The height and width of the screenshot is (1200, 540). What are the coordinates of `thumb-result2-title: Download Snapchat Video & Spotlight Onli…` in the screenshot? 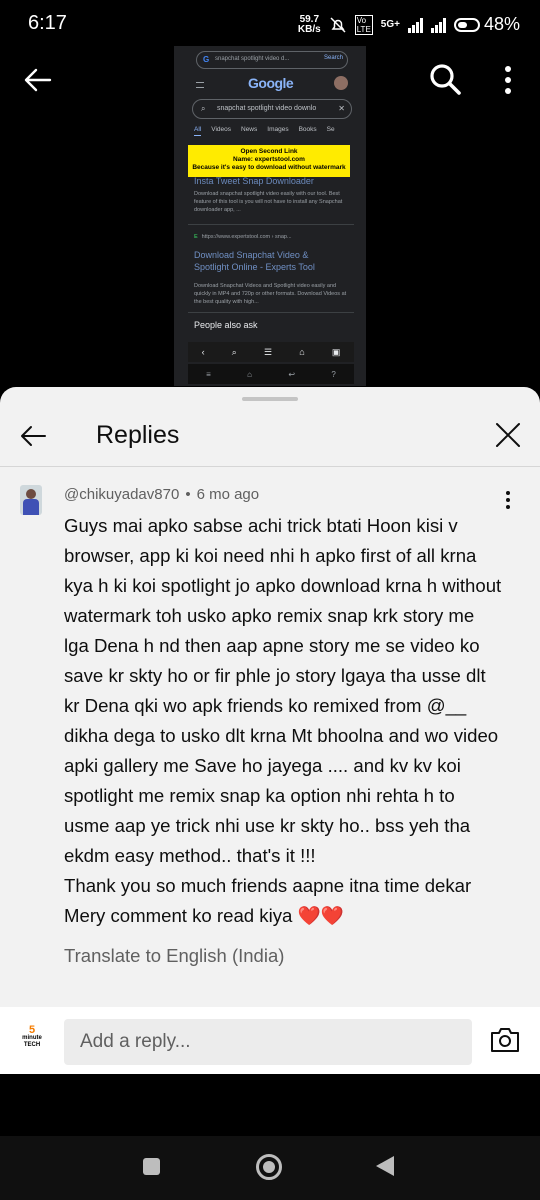 It's located at (254, 261).